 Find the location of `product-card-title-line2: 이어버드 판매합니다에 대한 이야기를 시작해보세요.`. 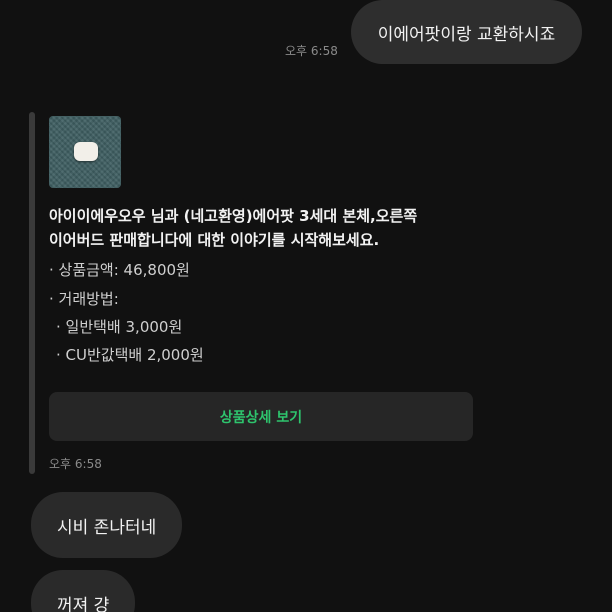

product-card-title-line2: 이어버드 판매합니다에 대한 이야기를 시작해보세요. is located at coordinates (214, 240).